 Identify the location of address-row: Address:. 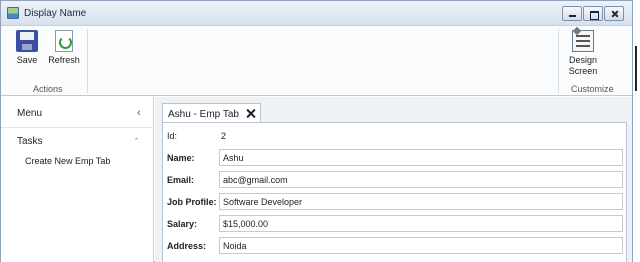
(396, 246).